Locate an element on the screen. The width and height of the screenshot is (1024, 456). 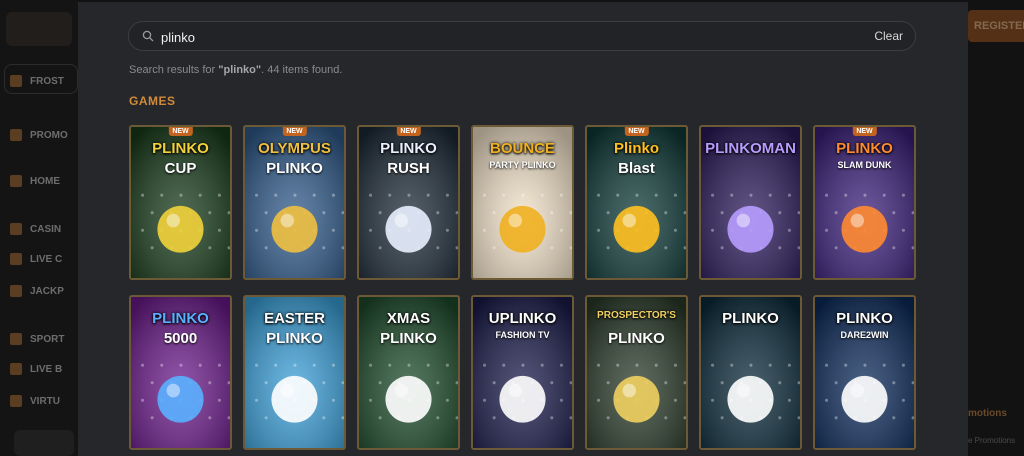
game-tile: PLINKOMAN is located at coordinates (750, 202).